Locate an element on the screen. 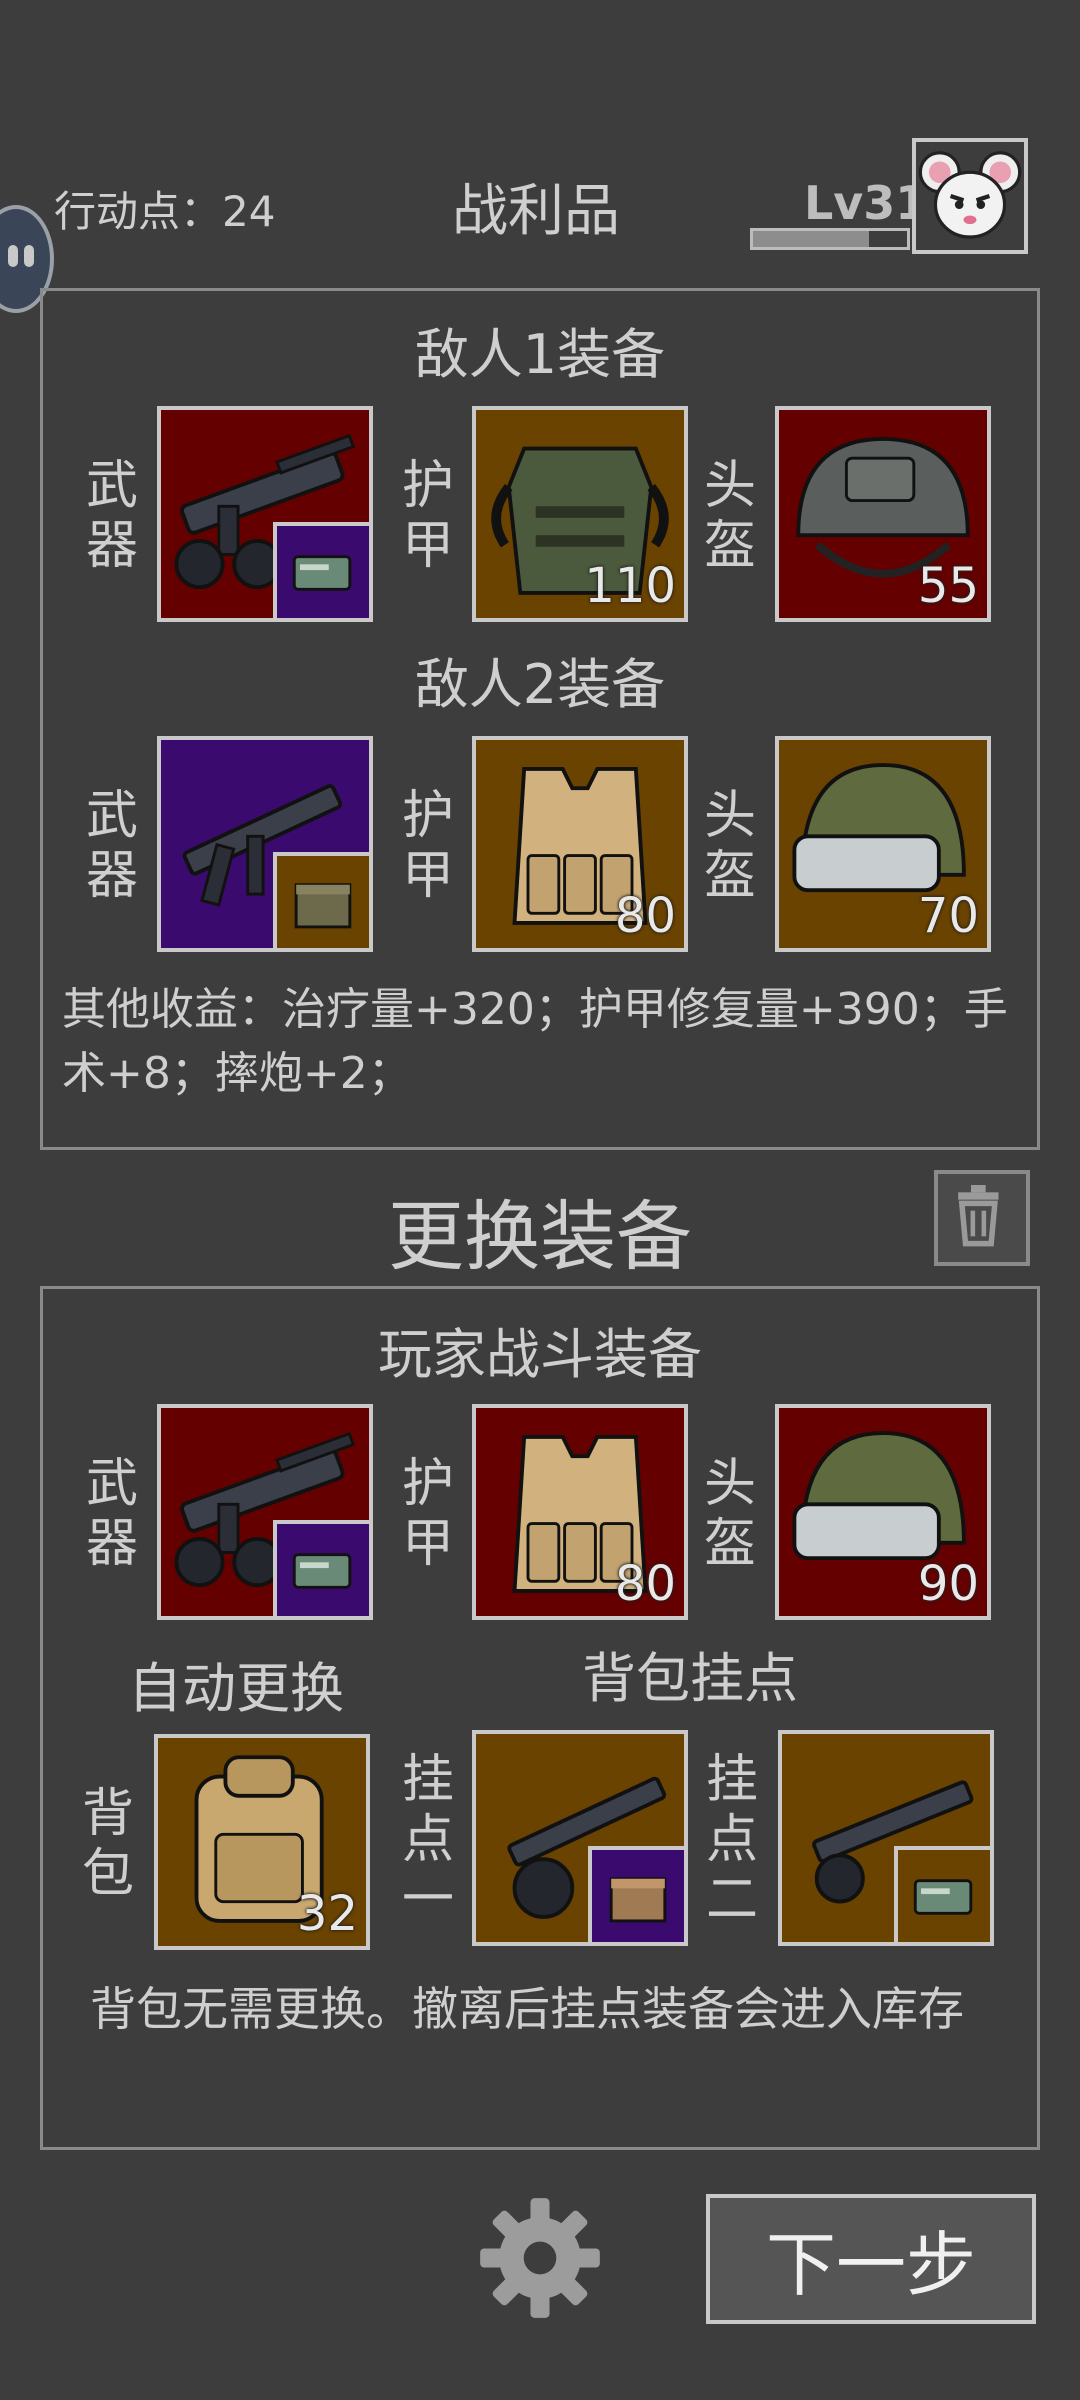 The width and height of the screenshot is (1080, 2400). mount2-label: 挂点二 is located at coordinates (731, 1840).